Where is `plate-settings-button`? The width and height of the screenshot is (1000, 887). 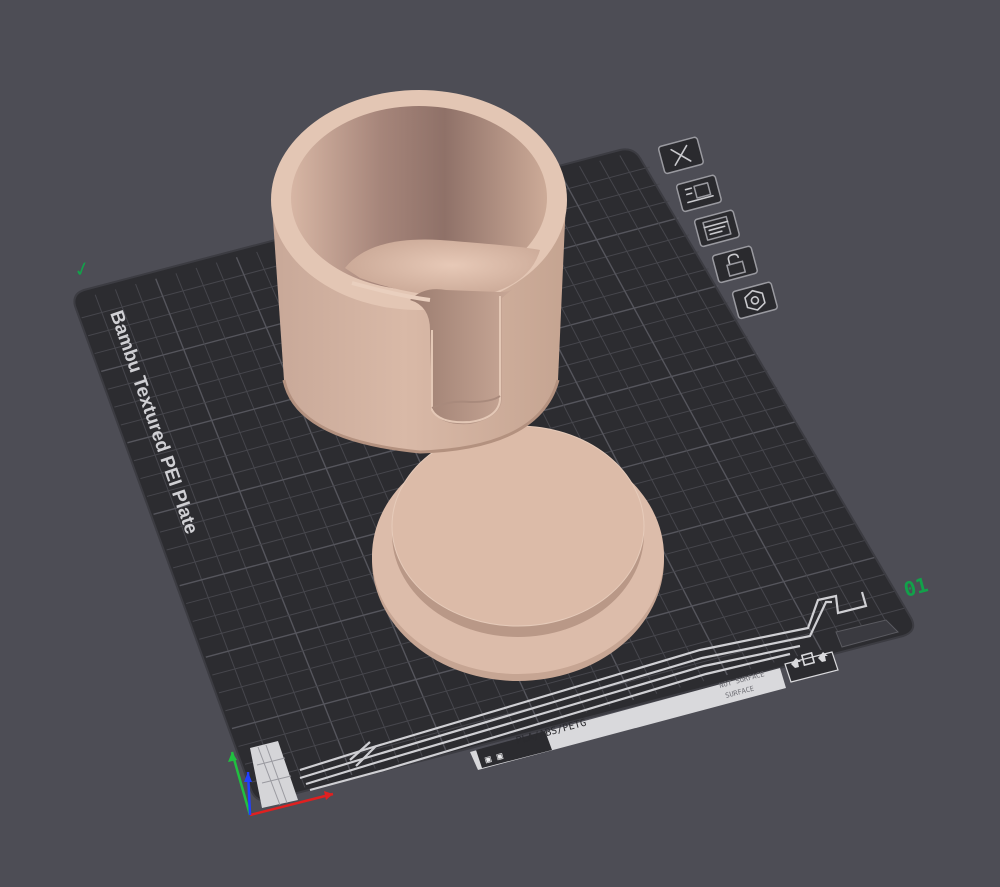
plate-settings-button is located at coordinates (716, 228).